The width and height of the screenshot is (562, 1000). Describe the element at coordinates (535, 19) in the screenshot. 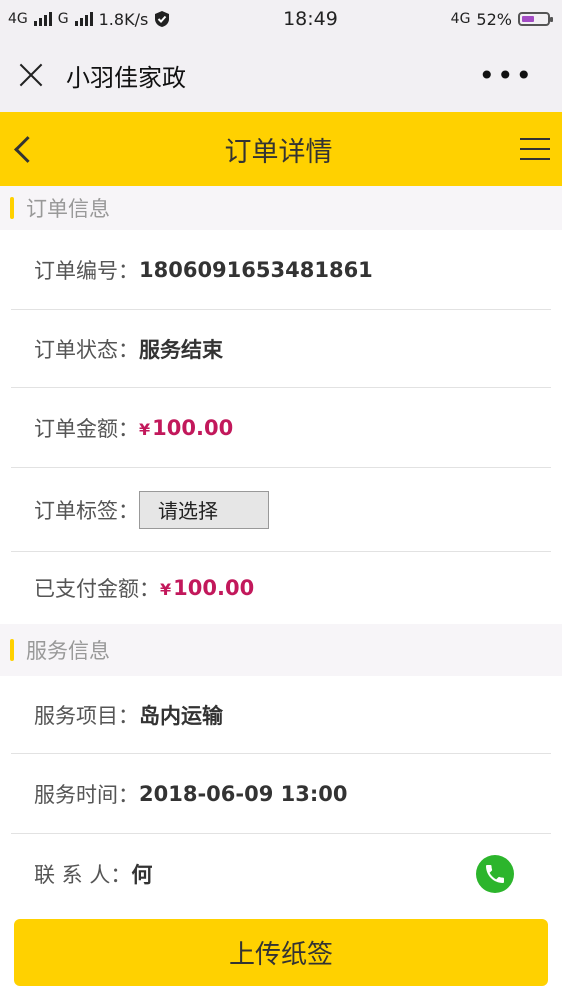

I see `battery-icon` at that location.